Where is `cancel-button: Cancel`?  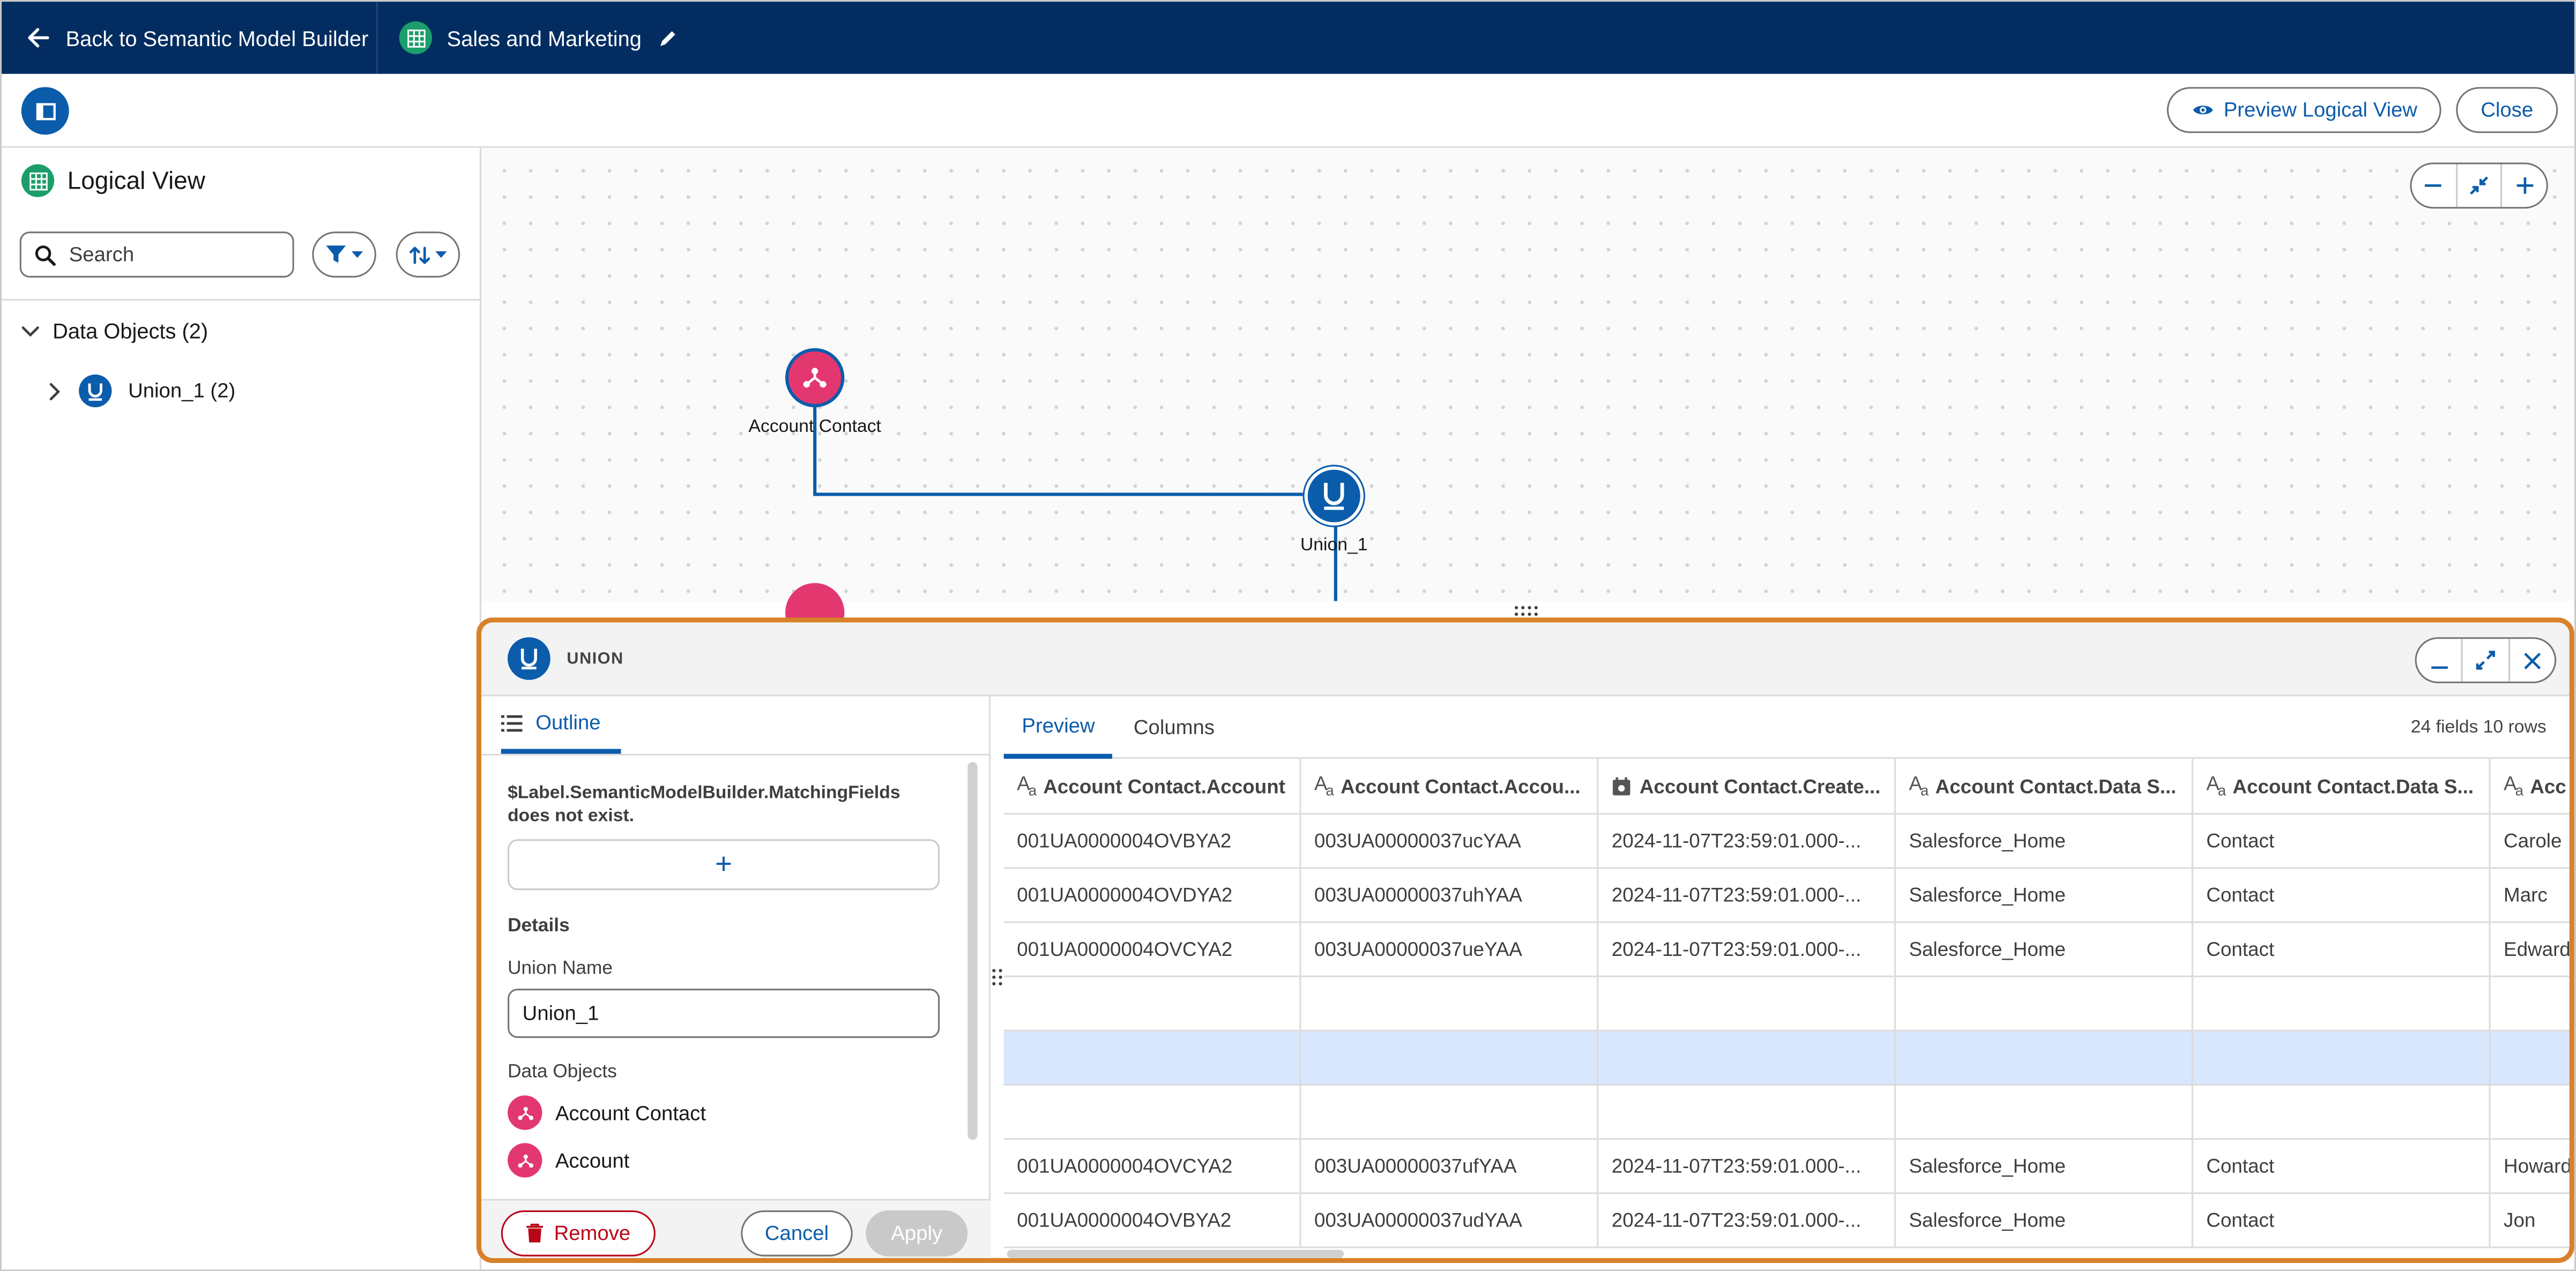 cancel-button: Cancel is located at coordinates (797, 1233).